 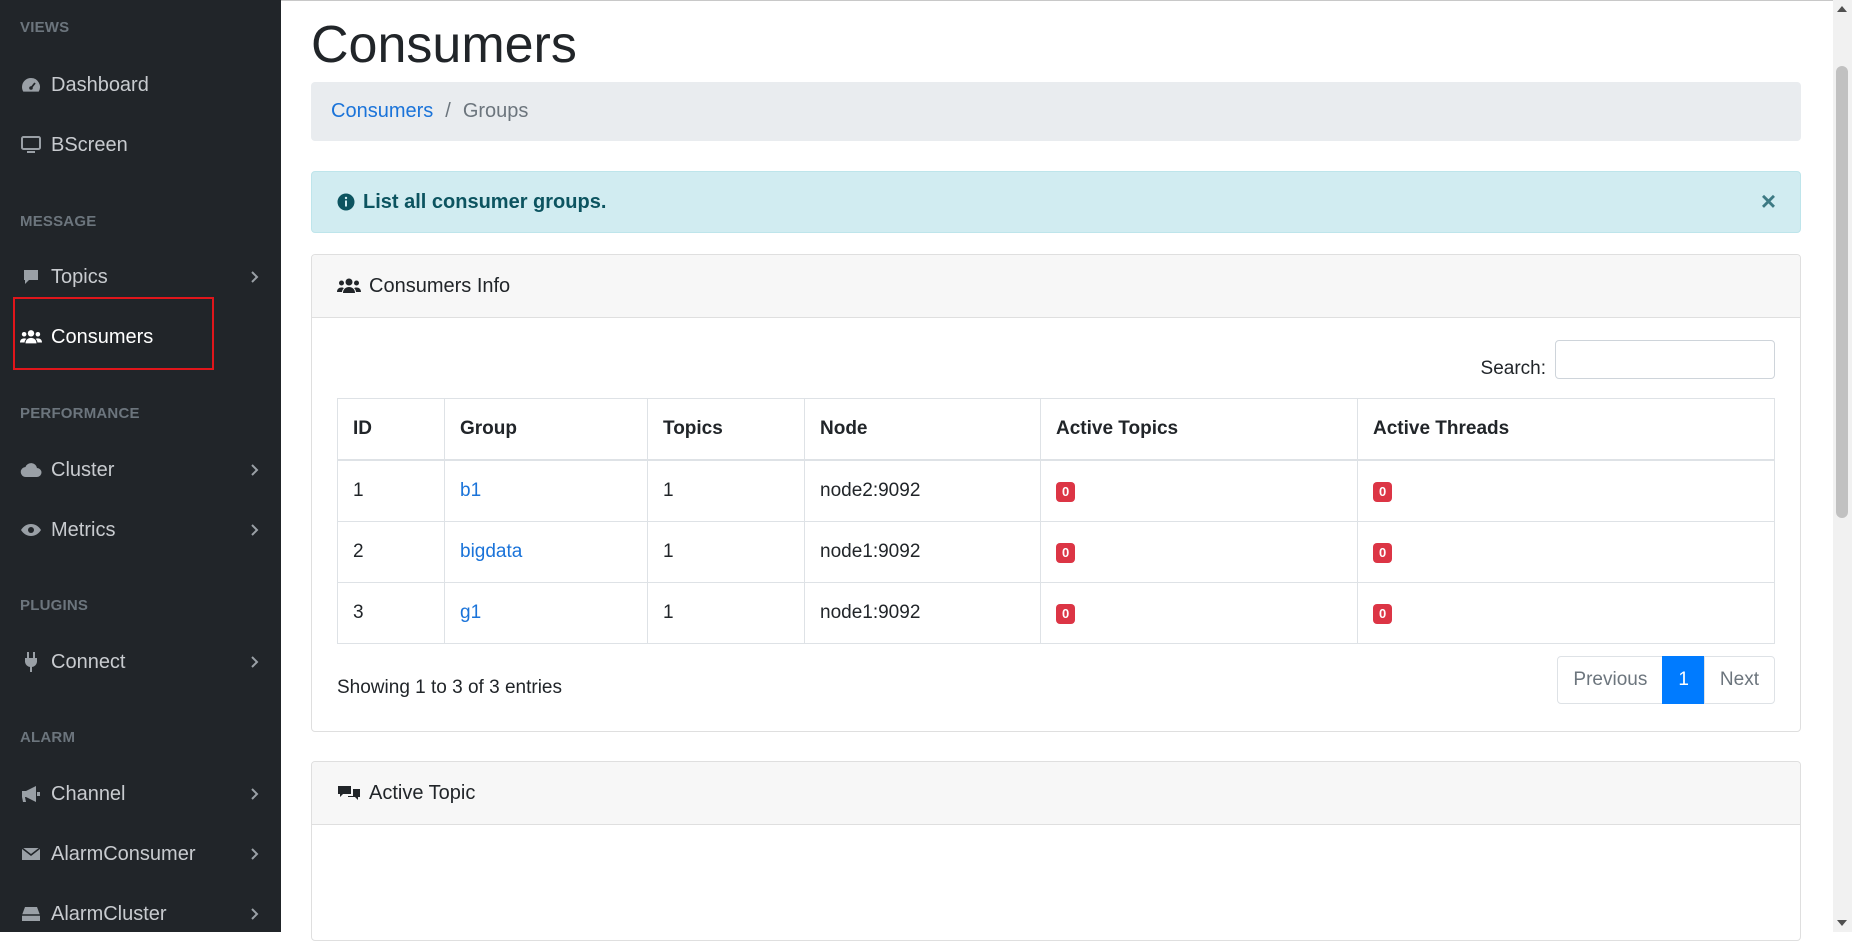 What do you see at coordinates (546, 429) in the screenshot?
I see `column-header-group: Group` at bounding box center [546, 429].